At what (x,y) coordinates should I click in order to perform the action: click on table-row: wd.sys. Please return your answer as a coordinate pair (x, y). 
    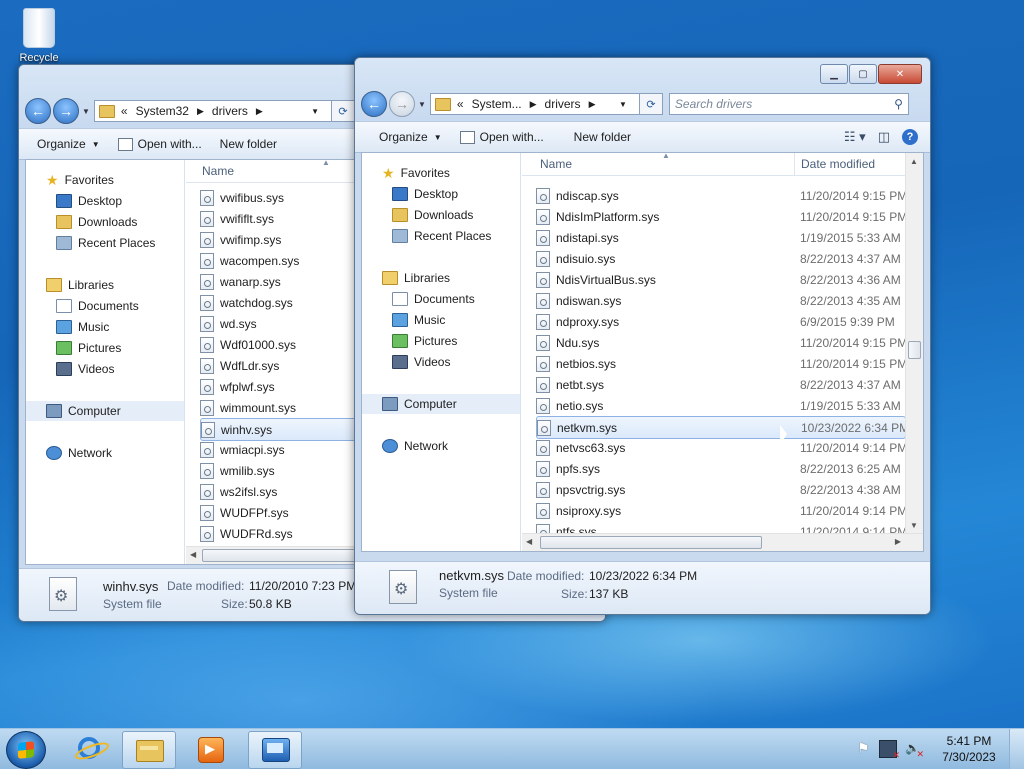
    Looking at the image, I should click on (285, 323).